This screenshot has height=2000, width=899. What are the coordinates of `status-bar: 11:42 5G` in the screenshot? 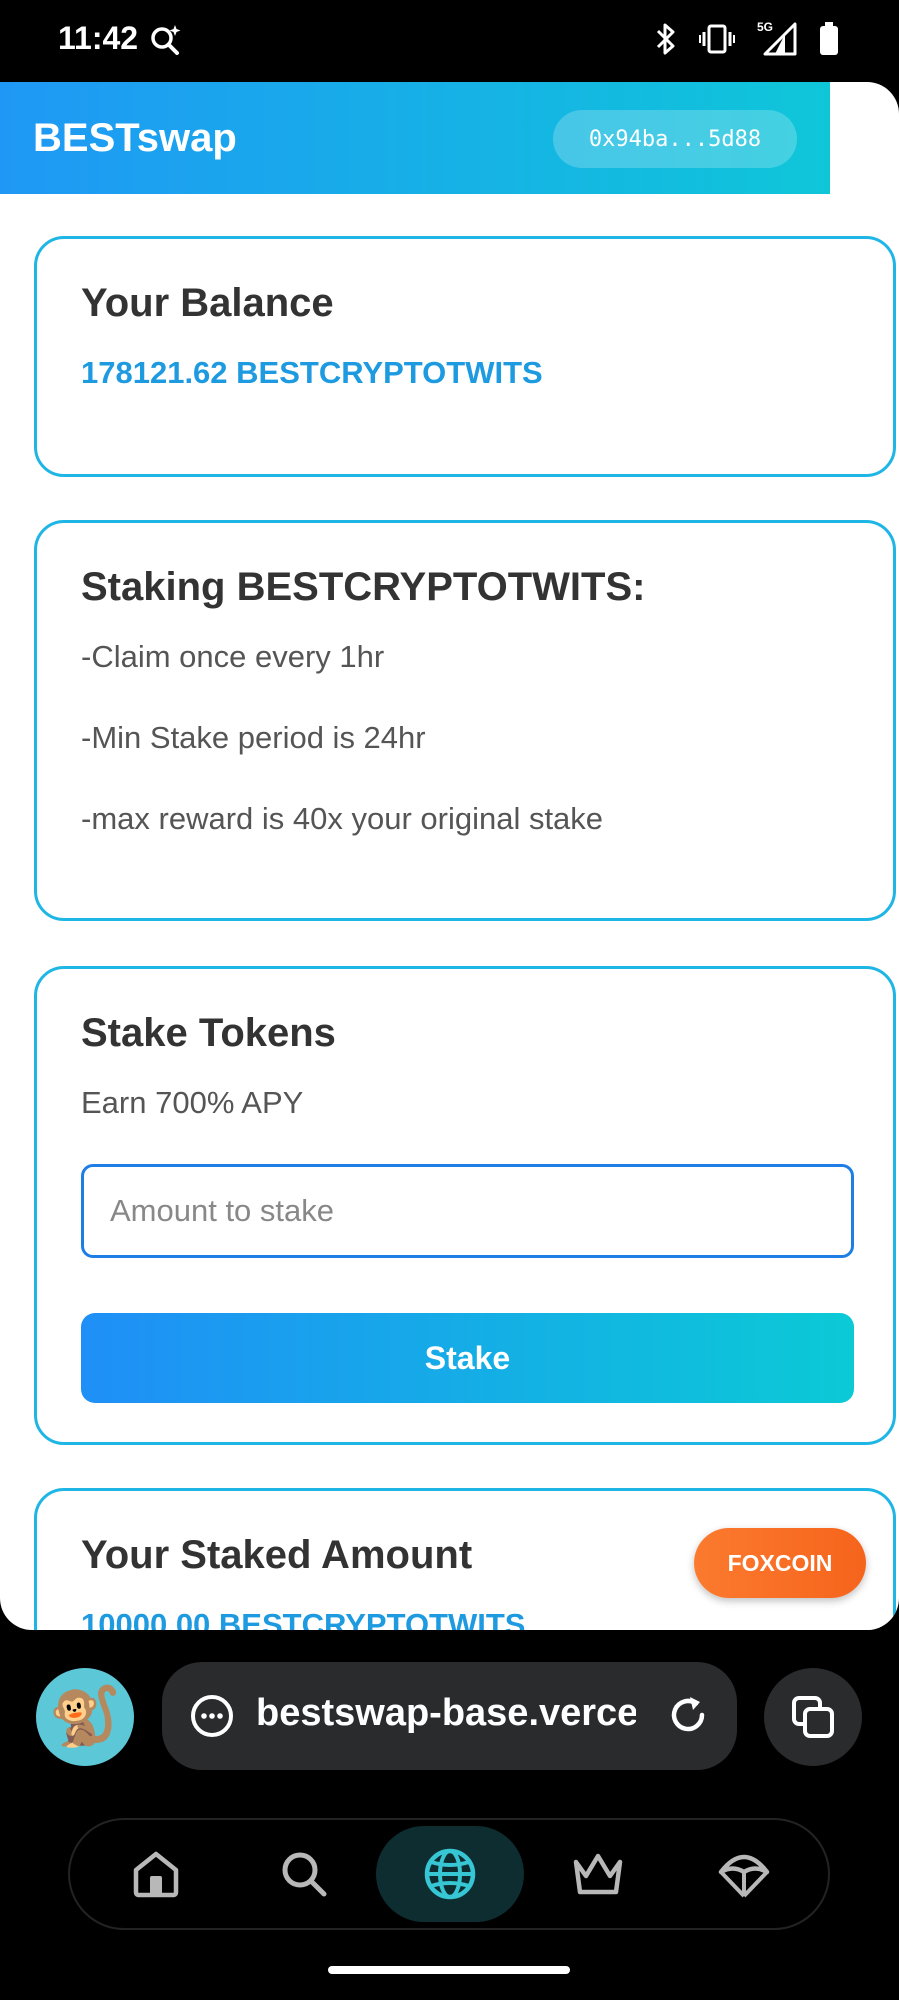 It's located at (449, 41).